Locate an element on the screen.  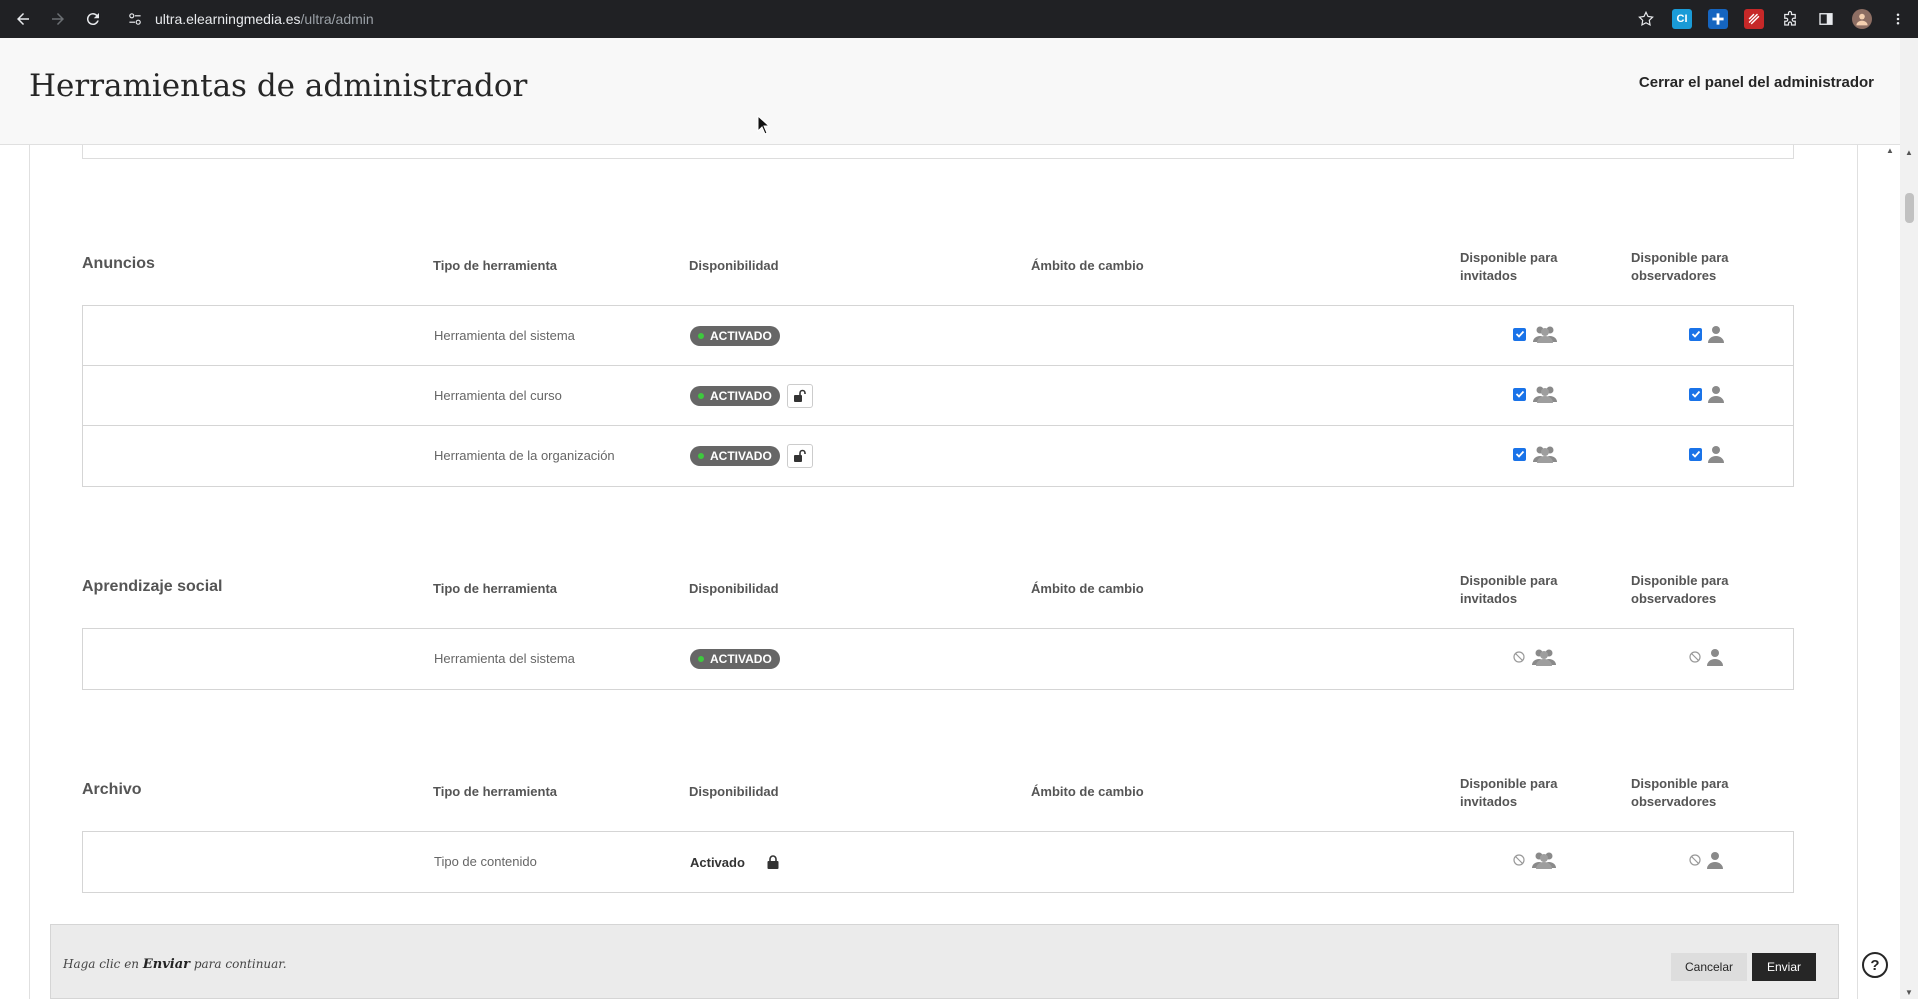
table-row: Herramienta del sistema ACTIVADO is located at coordinates (938, 659).